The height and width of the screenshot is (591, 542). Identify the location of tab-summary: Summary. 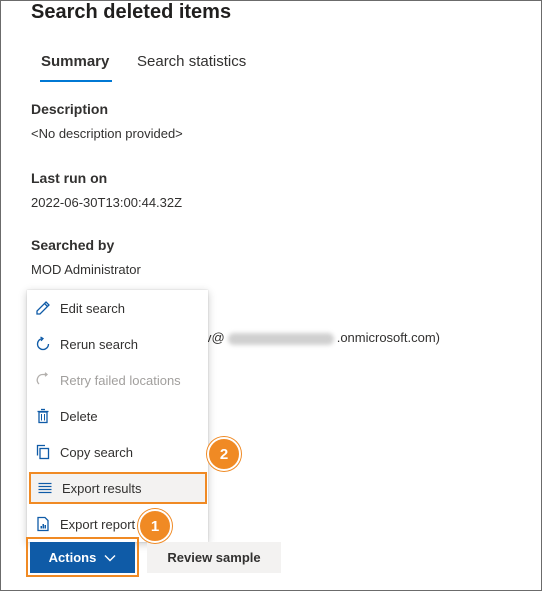
(75, 61).